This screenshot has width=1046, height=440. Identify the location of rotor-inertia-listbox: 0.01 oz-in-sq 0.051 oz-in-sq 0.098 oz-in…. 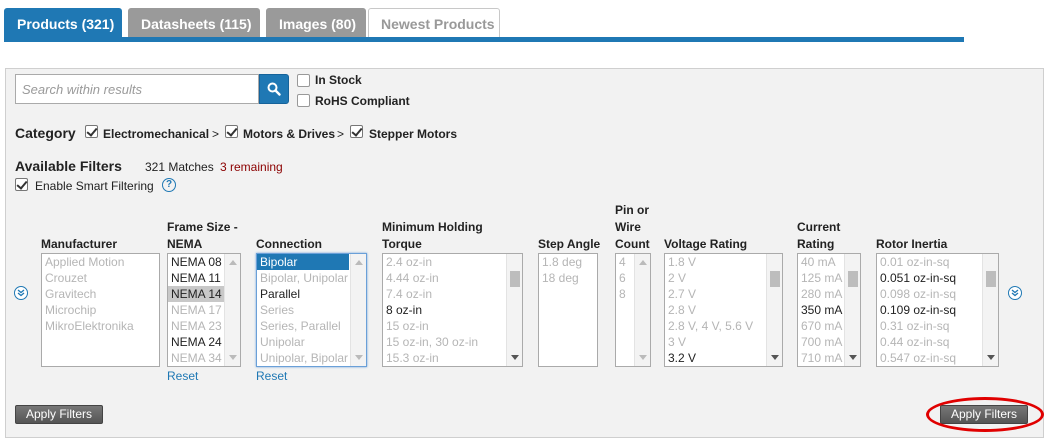
(937, 310).